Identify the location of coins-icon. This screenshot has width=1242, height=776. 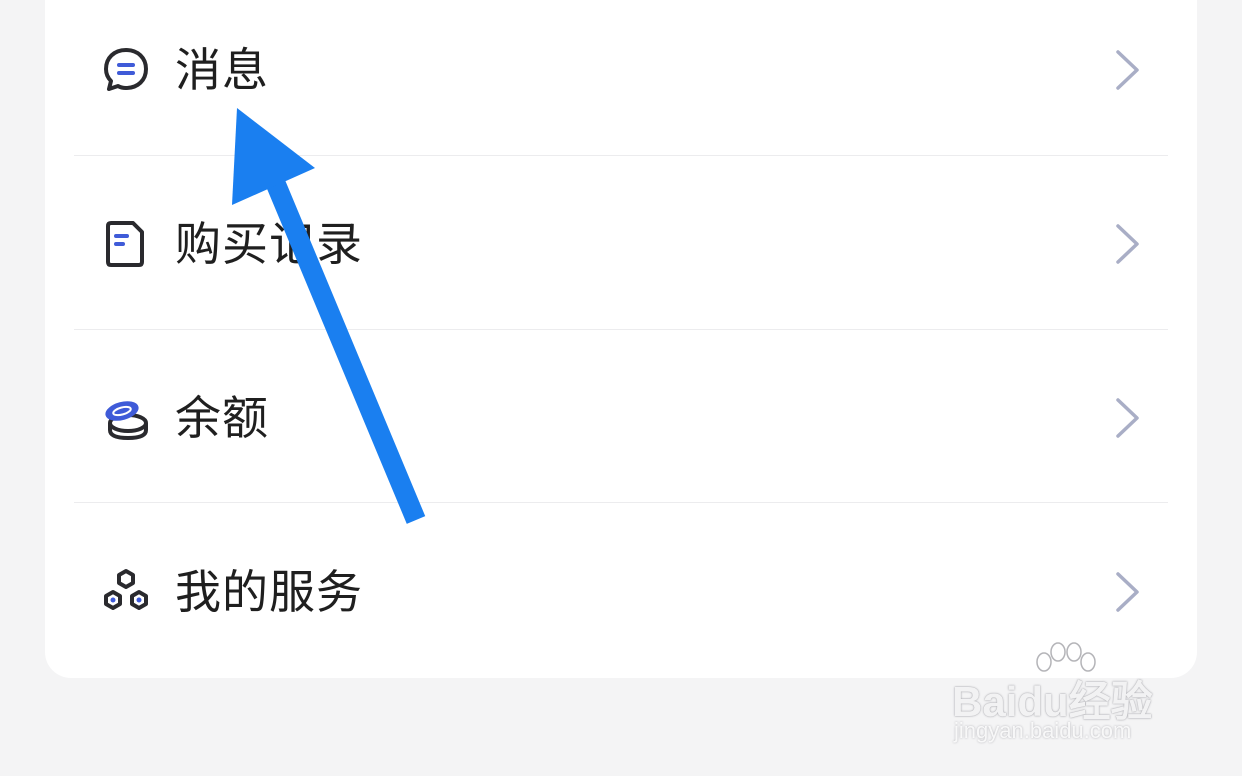
(126, 418).